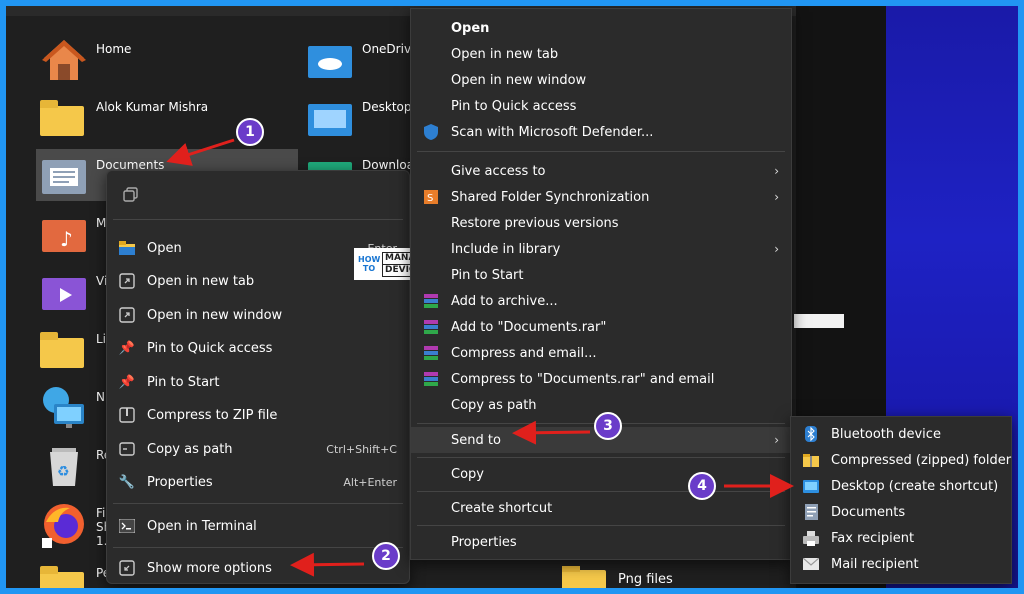 This screenshot has height=594, width=1024. What do you see at coordinates (702, 486) in the screenshot?
I see `step-badge-4: 4` at bounding box center [702, 486].